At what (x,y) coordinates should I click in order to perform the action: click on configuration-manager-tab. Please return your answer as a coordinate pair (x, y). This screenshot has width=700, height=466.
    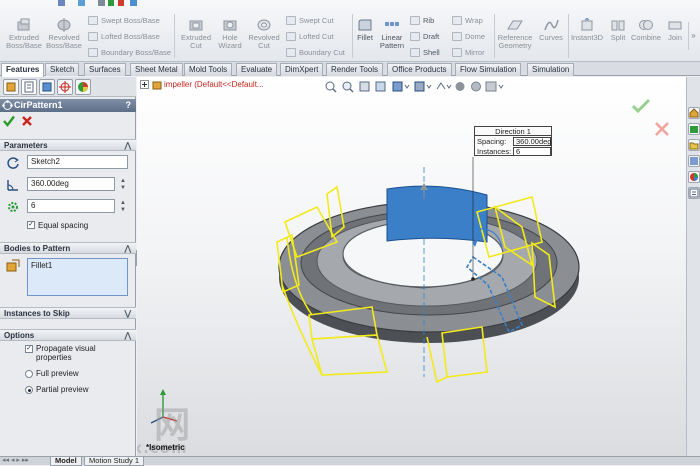
    Looking at the image, I should click on (47, 87).